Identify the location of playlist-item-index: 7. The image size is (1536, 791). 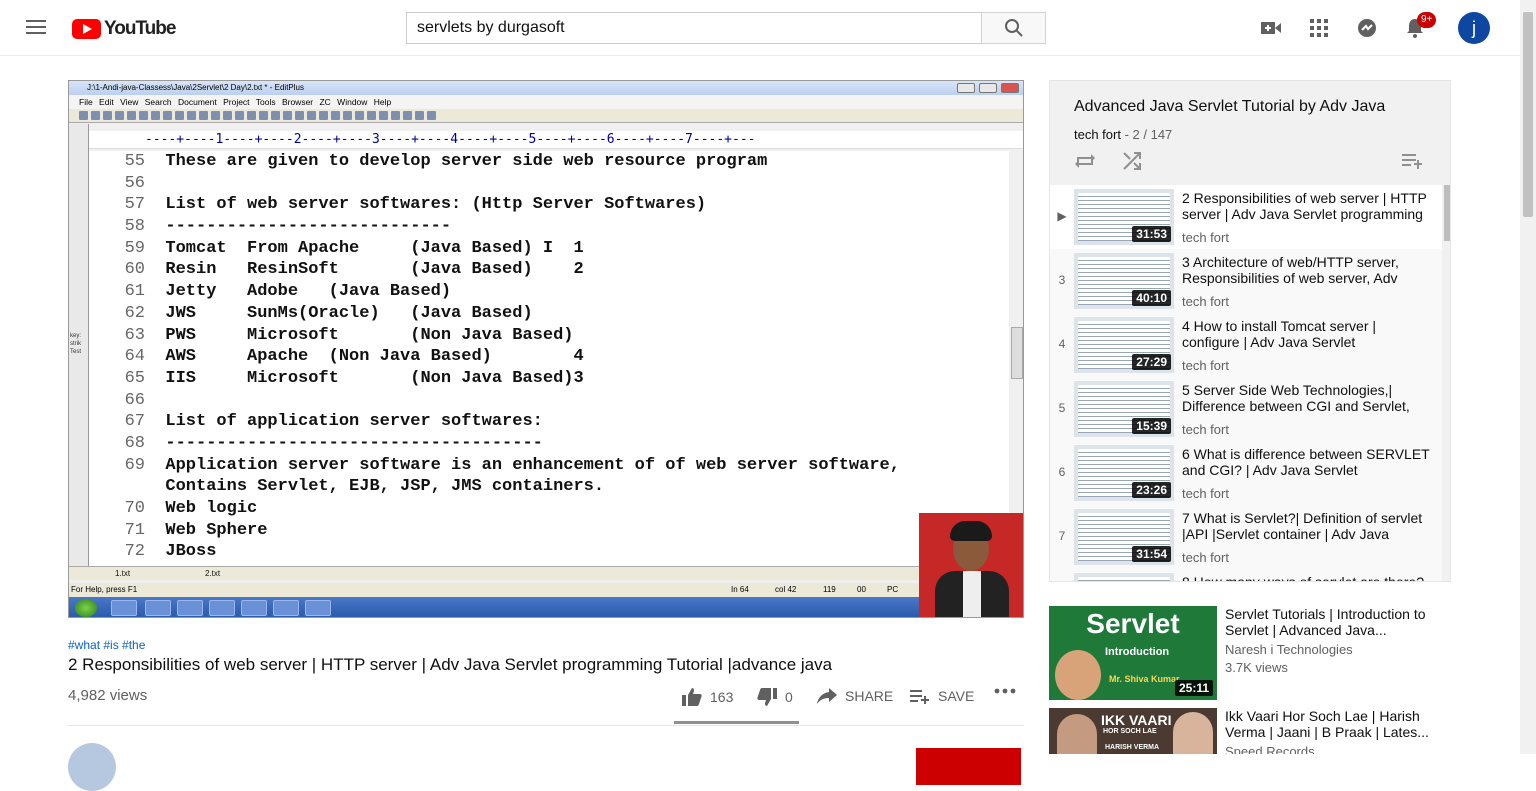
(1062, 536).